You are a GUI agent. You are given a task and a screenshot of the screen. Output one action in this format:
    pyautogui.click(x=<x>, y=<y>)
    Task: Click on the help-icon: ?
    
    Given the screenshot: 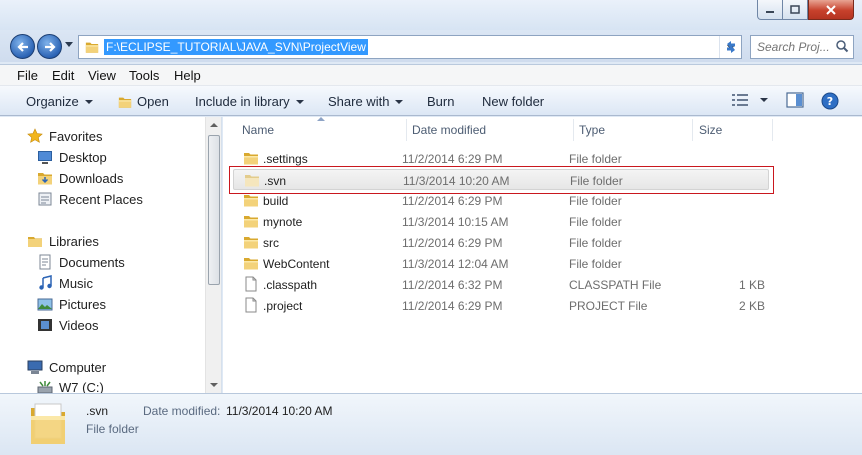 What is the action you would take?
    pyautogui.click(x=830, y=101)
    